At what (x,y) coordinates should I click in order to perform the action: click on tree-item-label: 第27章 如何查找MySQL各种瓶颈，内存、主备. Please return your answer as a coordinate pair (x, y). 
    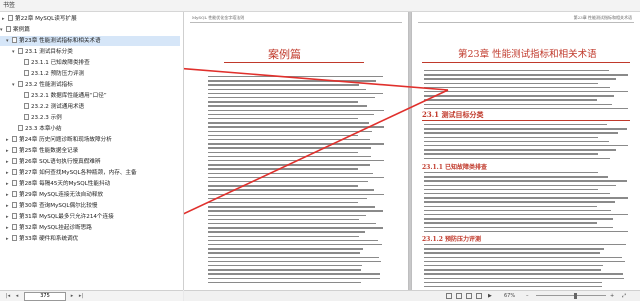
    Looking at the image, I should click on (78, 173).